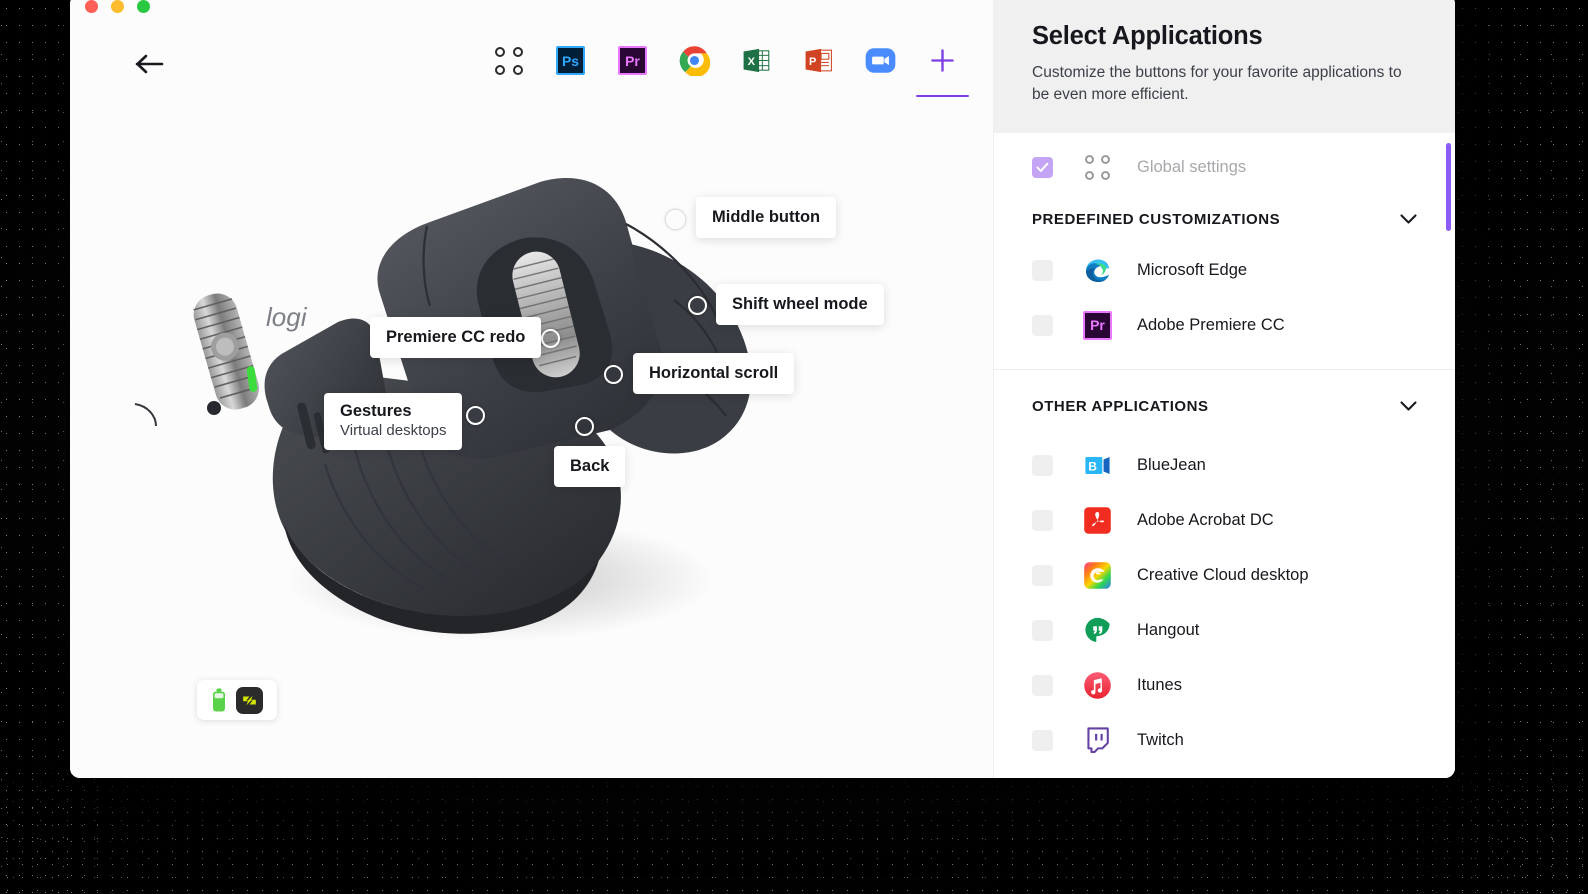 Image resolution: width=1588 pixels, height=894 pixels. What do you see at coordinates (675, 219) in the screenshot?
I see `hotspot-middle-button` at bounding box center [675, 219].